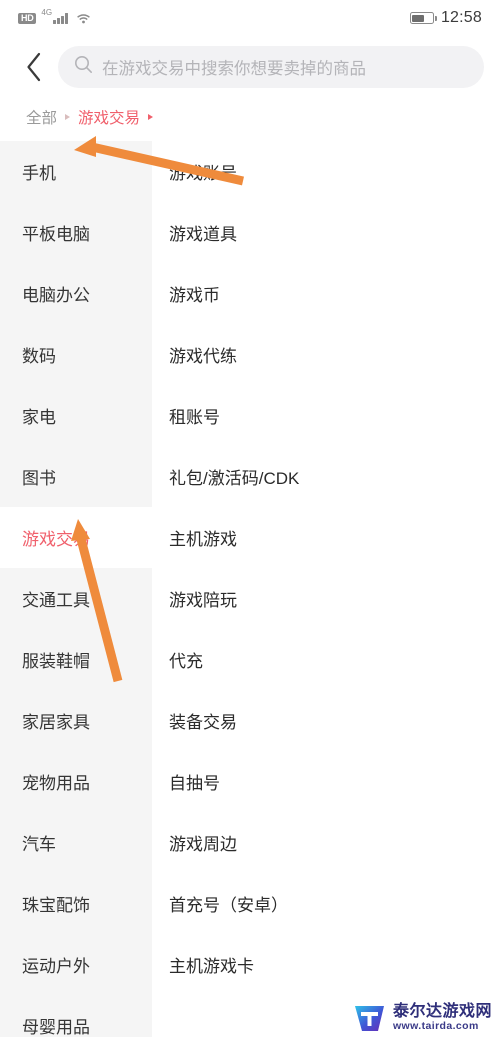  I want to click on sidebar-item: 手机, so click(76, 171).